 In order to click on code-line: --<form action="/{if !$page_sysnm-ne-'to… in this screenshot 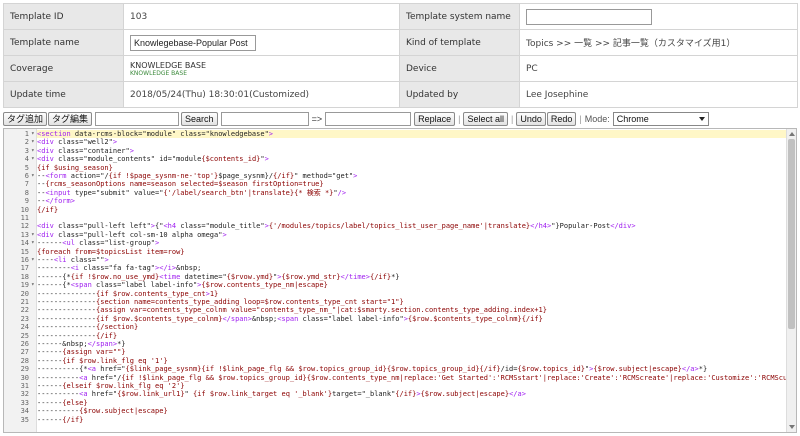, I will do `click(411, 176)`.